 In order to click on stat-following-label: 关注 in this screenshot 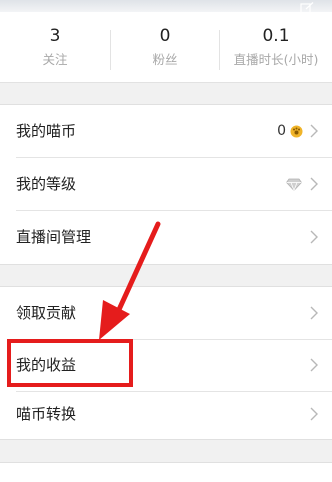, I will do `click(55, 59)`.